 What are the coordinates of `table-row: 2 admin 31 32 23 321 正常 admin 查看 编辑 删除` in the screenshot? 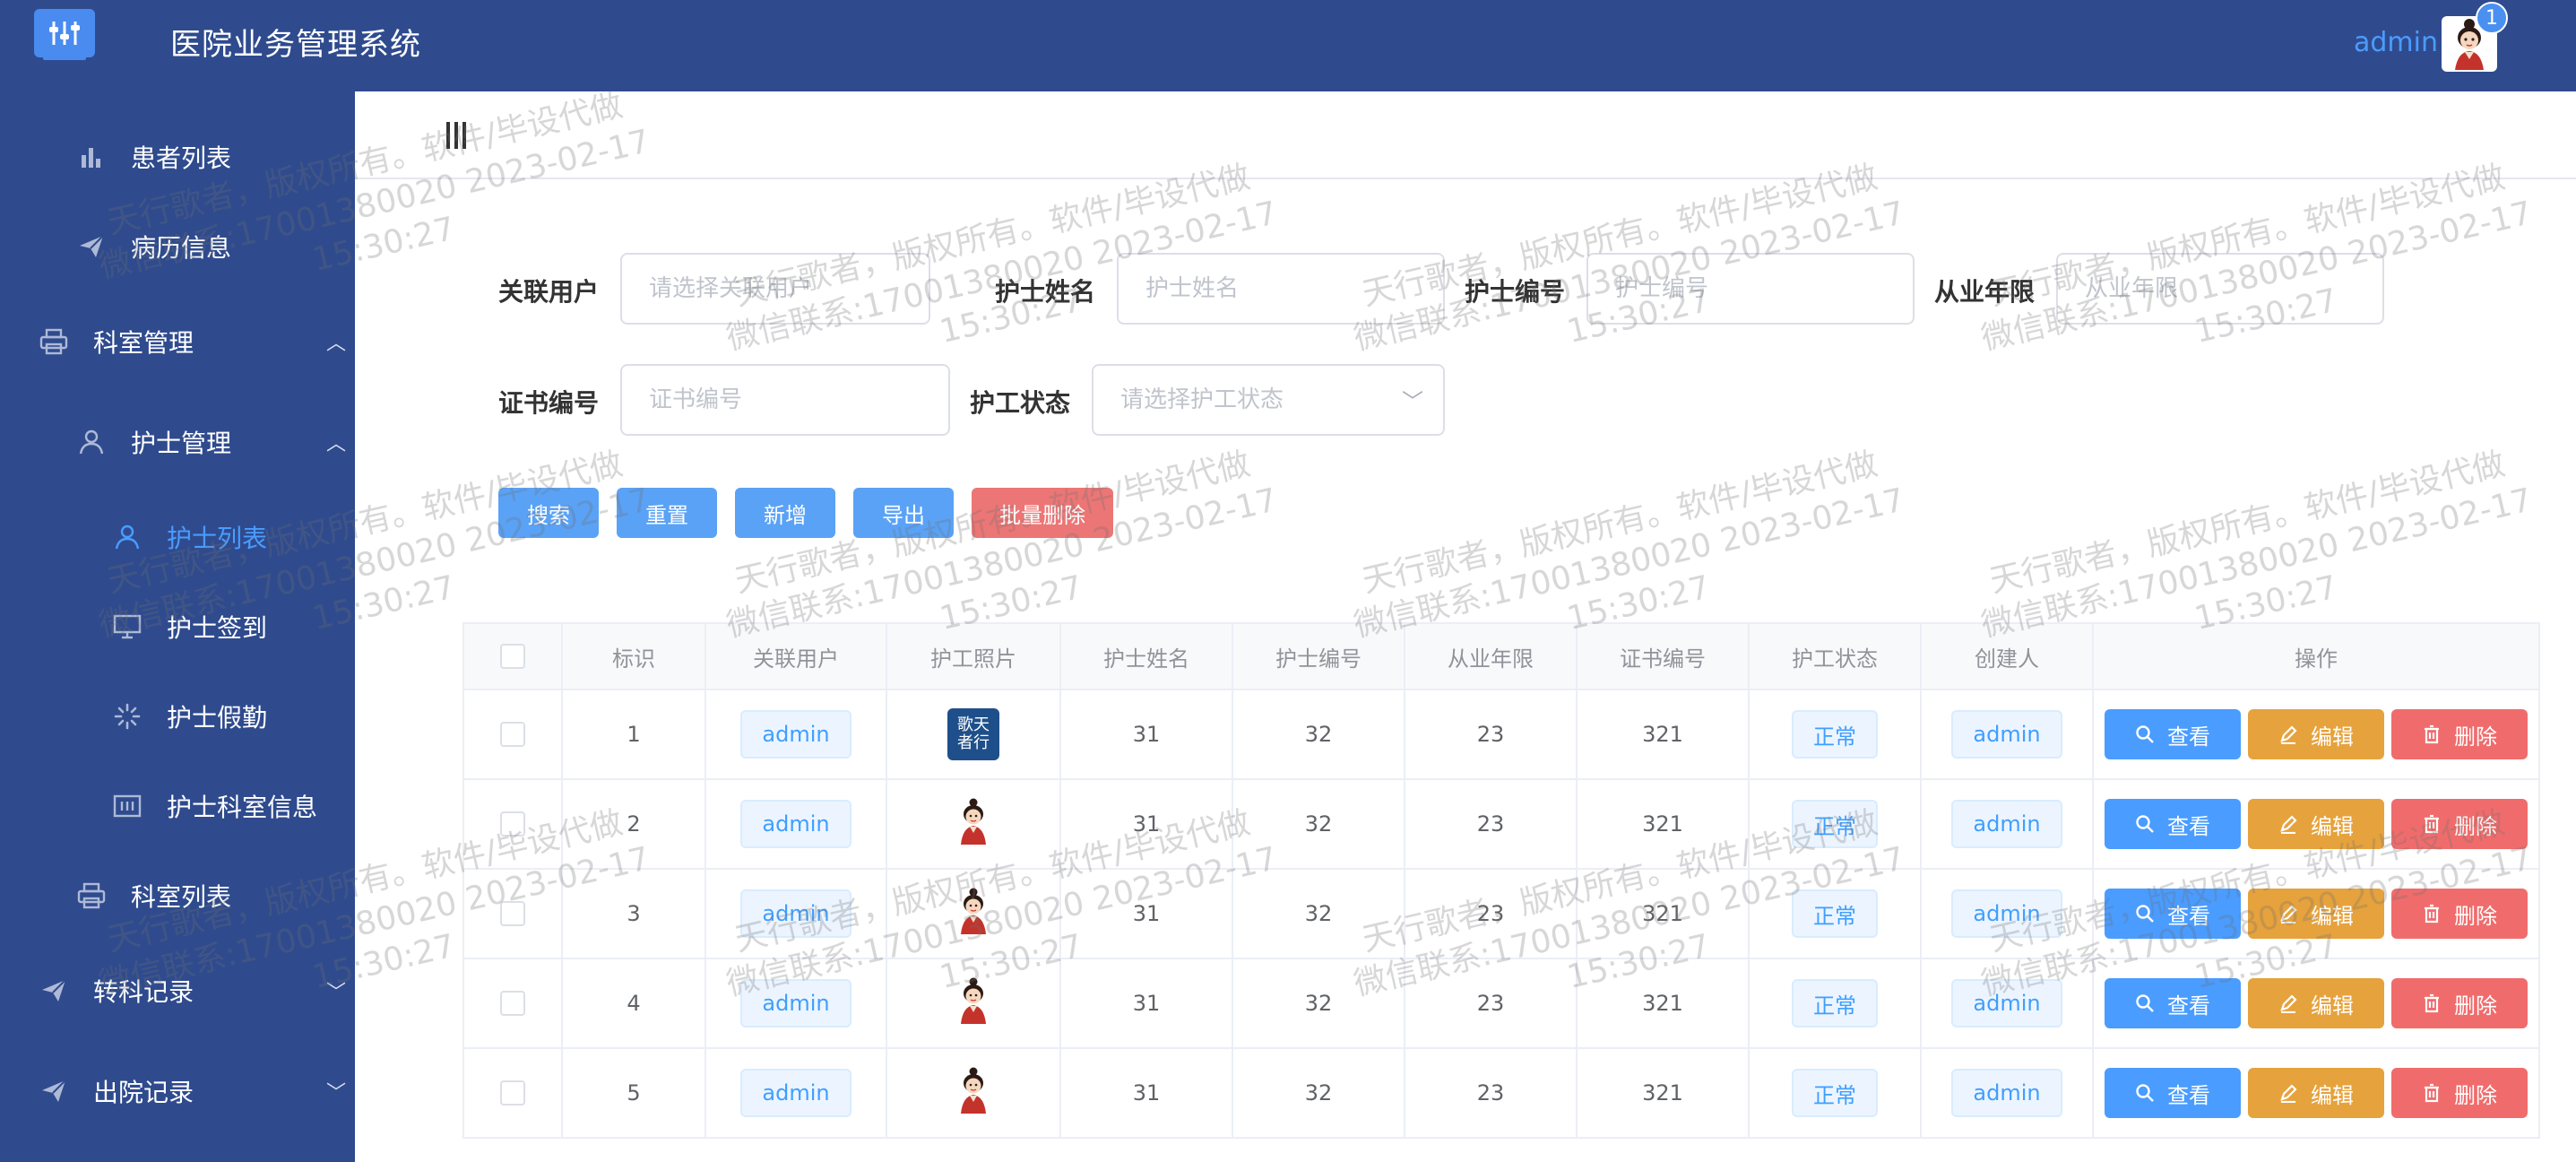 It's located at (1502, 825).